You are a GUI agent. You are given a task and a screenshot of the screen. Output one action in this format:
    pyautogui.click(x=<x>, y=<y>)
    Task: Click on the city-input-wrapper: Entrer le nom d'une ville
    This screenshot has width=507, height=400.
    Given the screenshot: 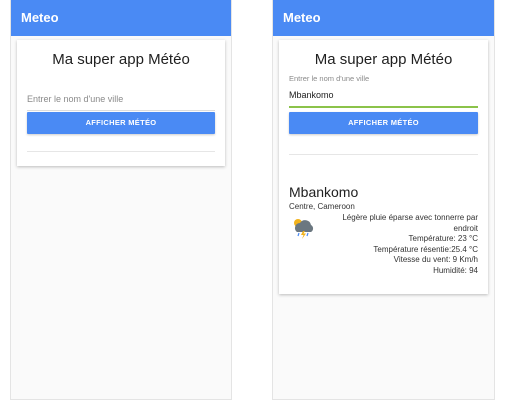 What is the action you would take?
    pyautogui.click(x=383, y=92)
    